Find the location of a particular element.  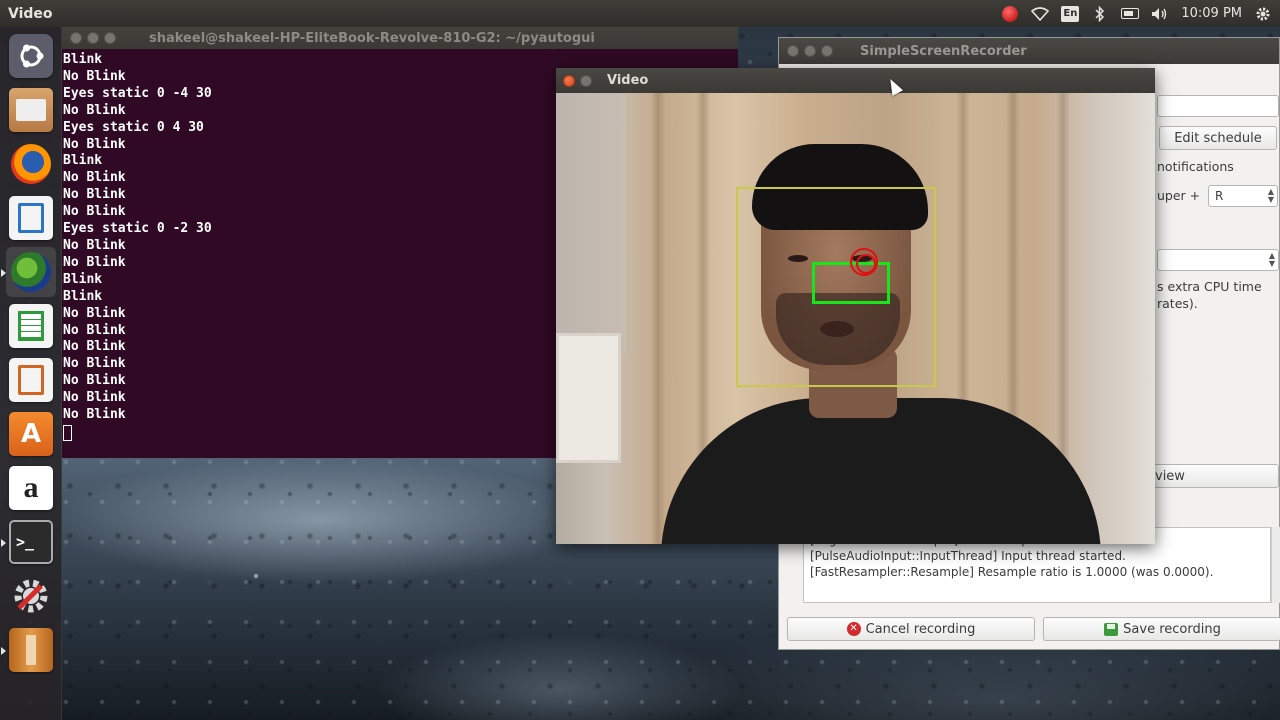

archive-launcher is located at coordinates (28, 650).